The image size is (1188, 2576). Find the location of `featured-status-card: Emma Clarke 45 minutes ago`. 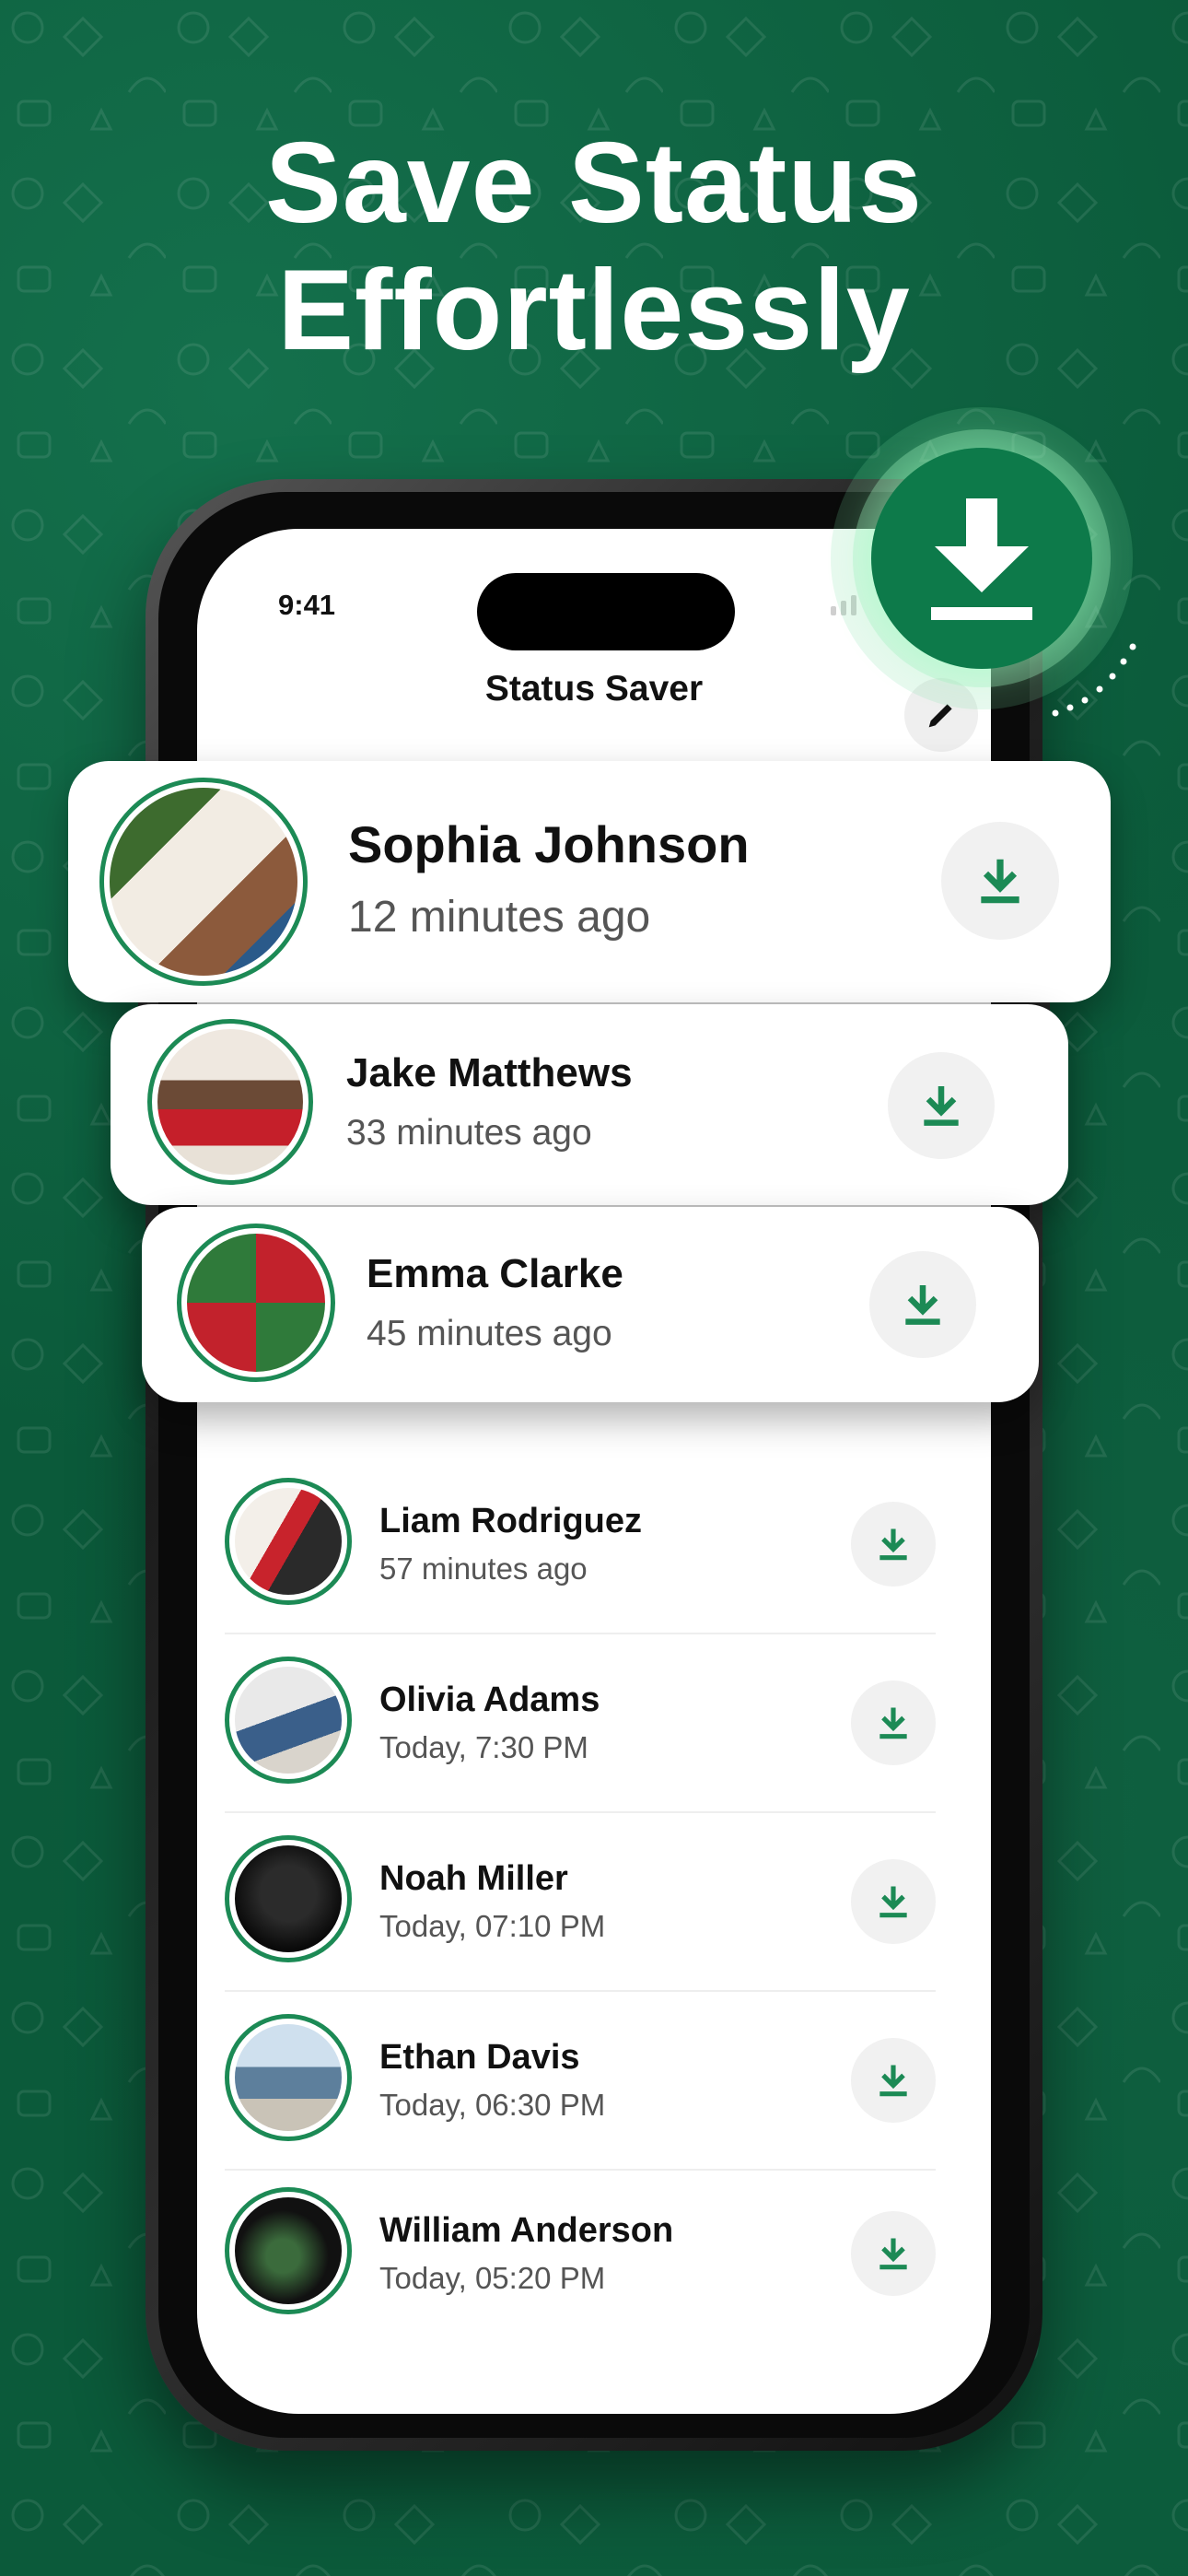

featured-status-card: Emma Clarke 45 minutes ago is located at coordinates (590, 1304).